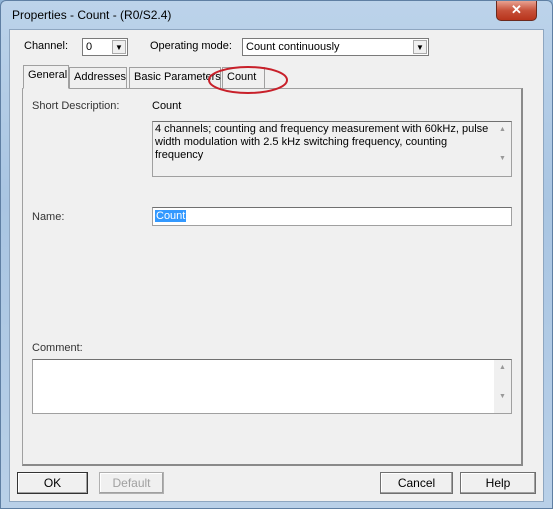 Image resolution: width=553 pixels, height=509 pixels. I want to click on ok-button: OK, so click(52, 483).